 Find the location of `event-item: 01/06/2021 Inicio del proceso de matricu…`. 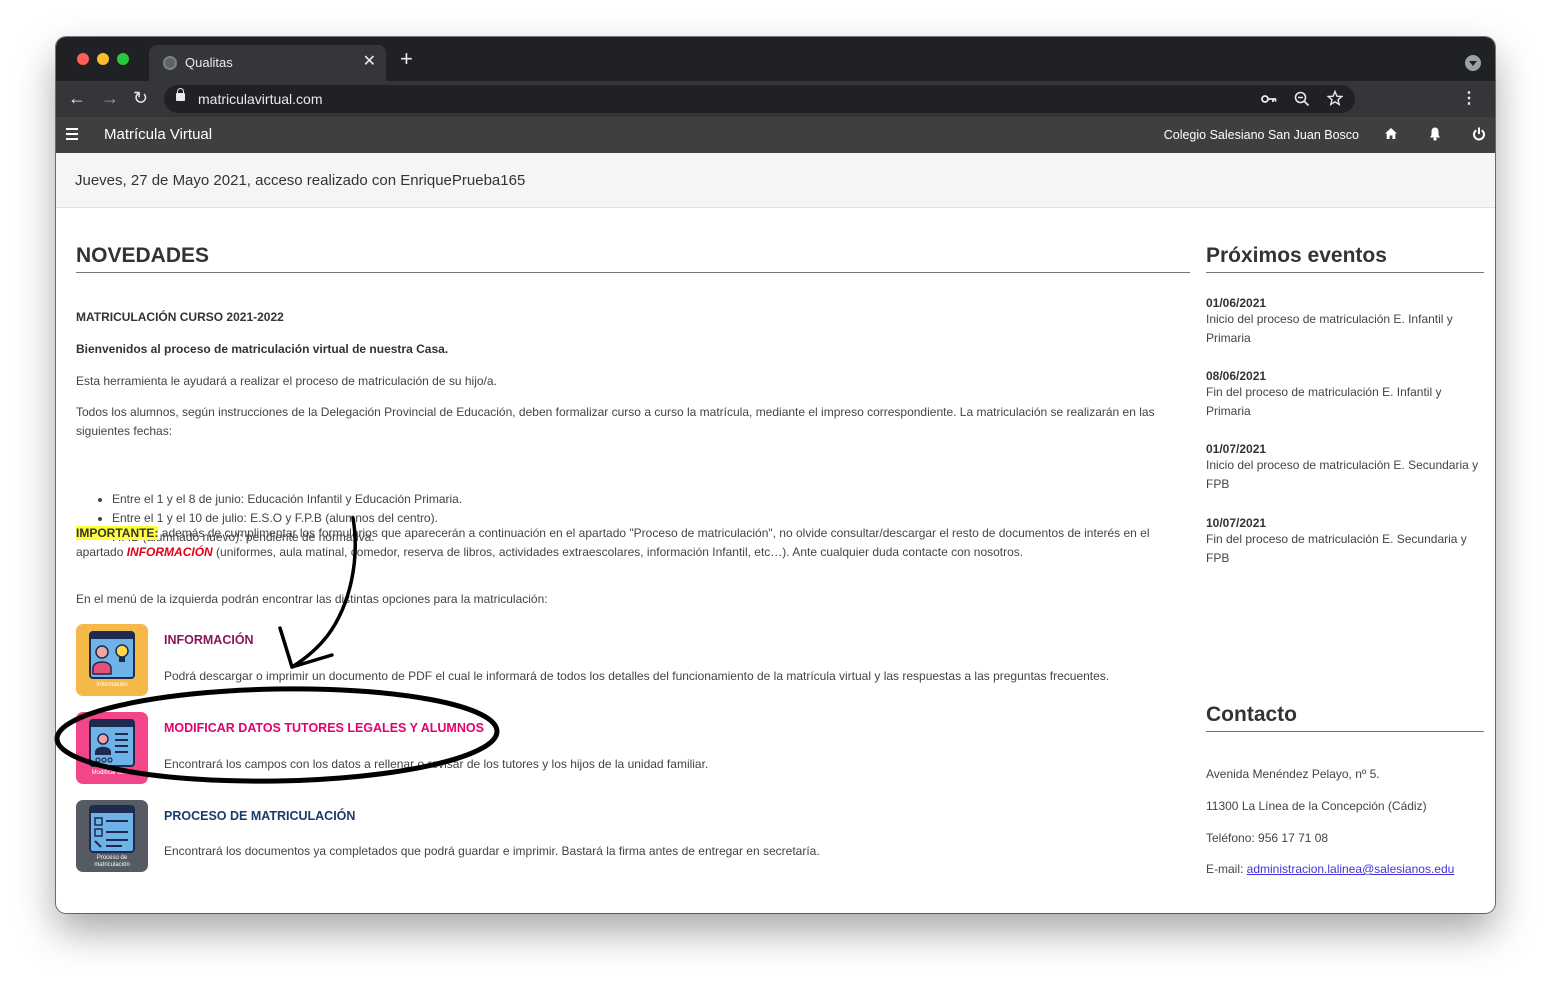

event-item: 01/06/2021 Inicio del proceso de matricu… is located at coordinates (1345, 322).